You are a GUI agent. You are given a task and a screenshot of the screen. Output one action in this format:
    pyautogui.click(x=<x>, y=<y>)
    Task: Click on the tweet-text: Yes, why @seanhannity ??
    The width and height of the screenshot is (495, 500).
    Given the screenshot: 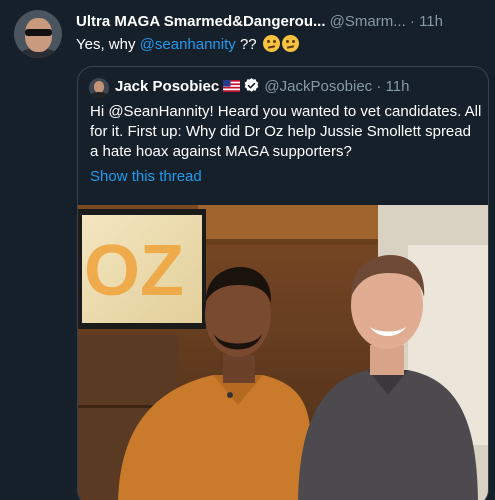 What is the action you would take?
    pyautogui.click(x=281, y=45)
    